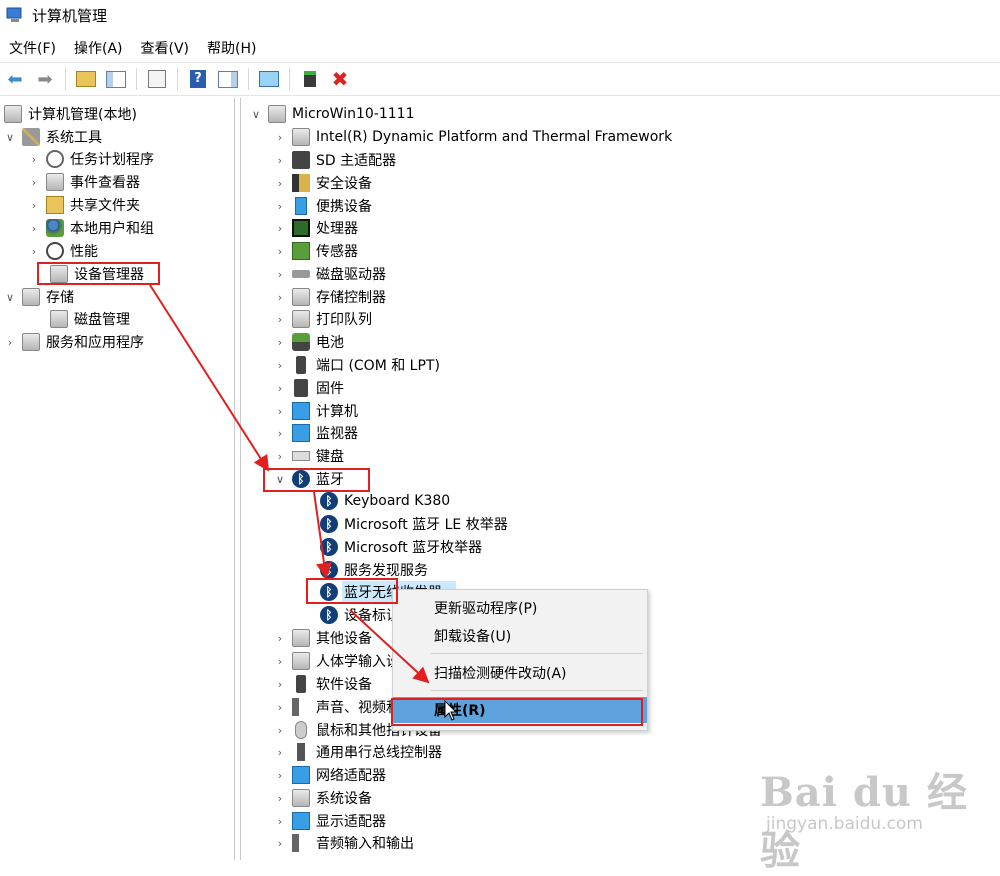 The width and height of the screenshot is (1000, 876). I want to click on bt-service-discovery: ᛒ 服务发现服务, so click(374, 570).